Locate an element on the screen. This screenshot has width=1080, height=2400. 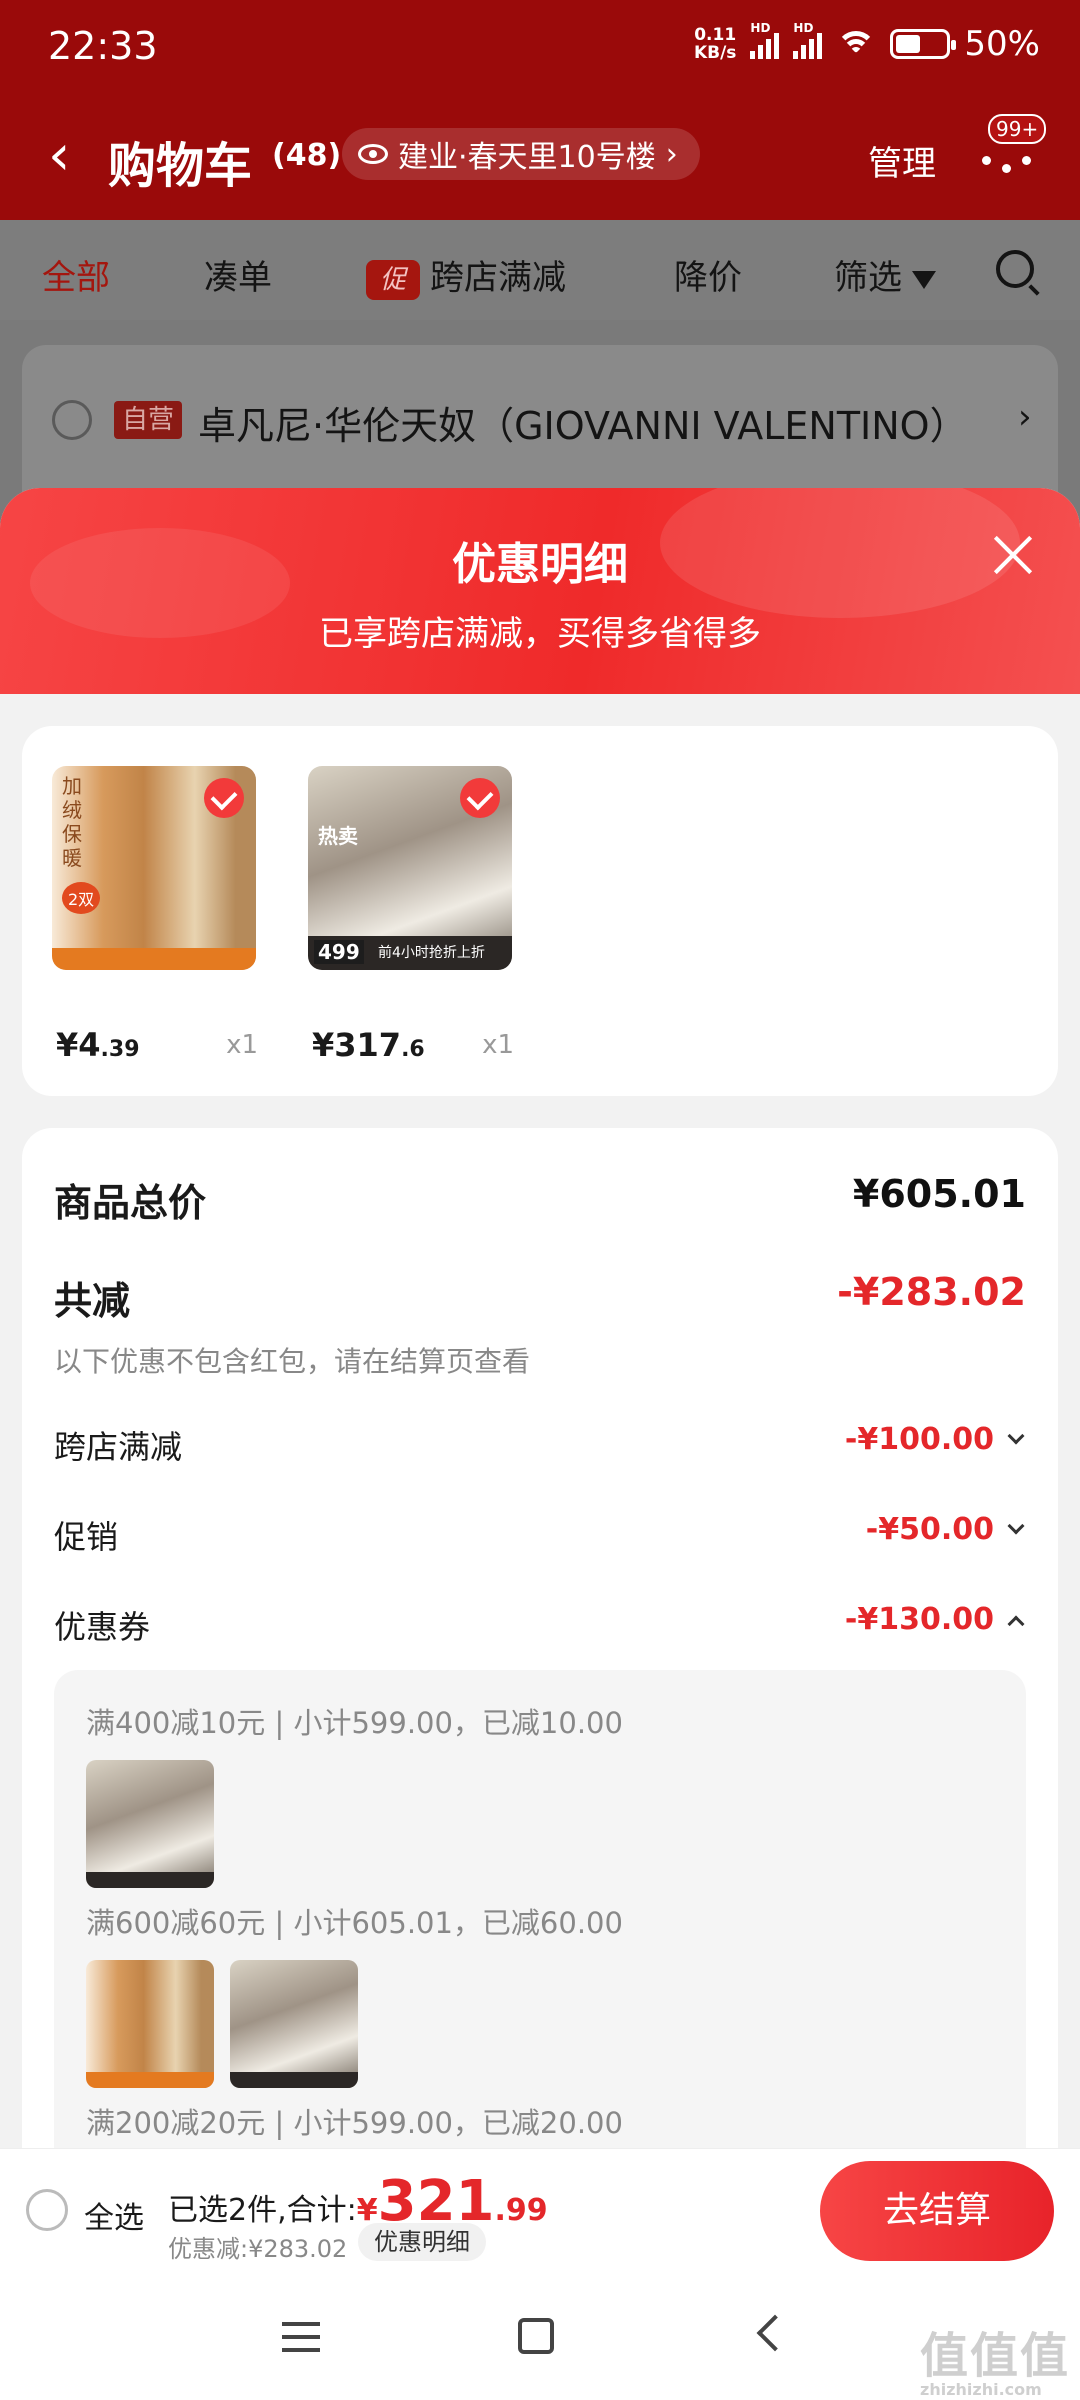
status-time: 22:33 is located at coordinates (103, 46).